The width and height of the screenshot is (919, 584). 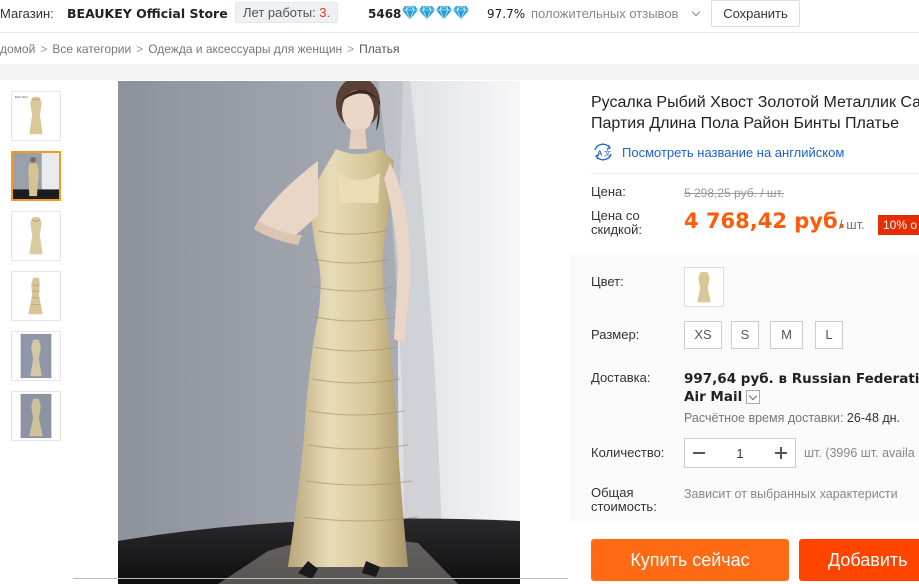 I want to click on size-option-l: L, so click(x=829, y=335).